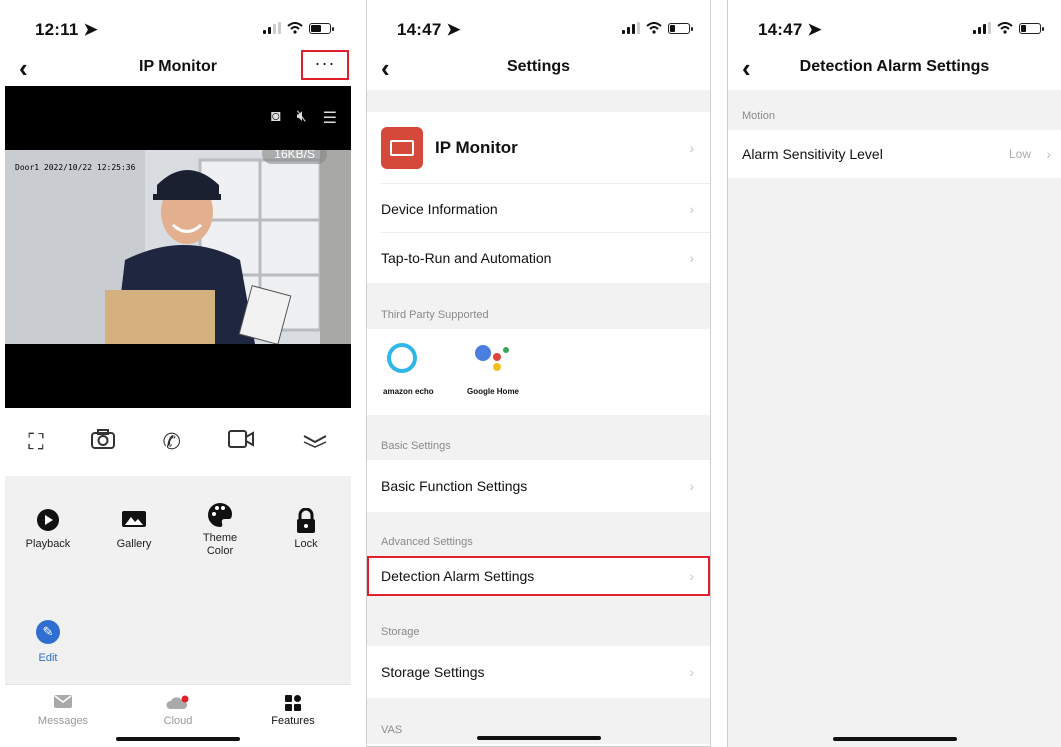  Describe the element at coordinates (476, 147) in the screenshot. I see `device-name: IP Monitor` at that location.